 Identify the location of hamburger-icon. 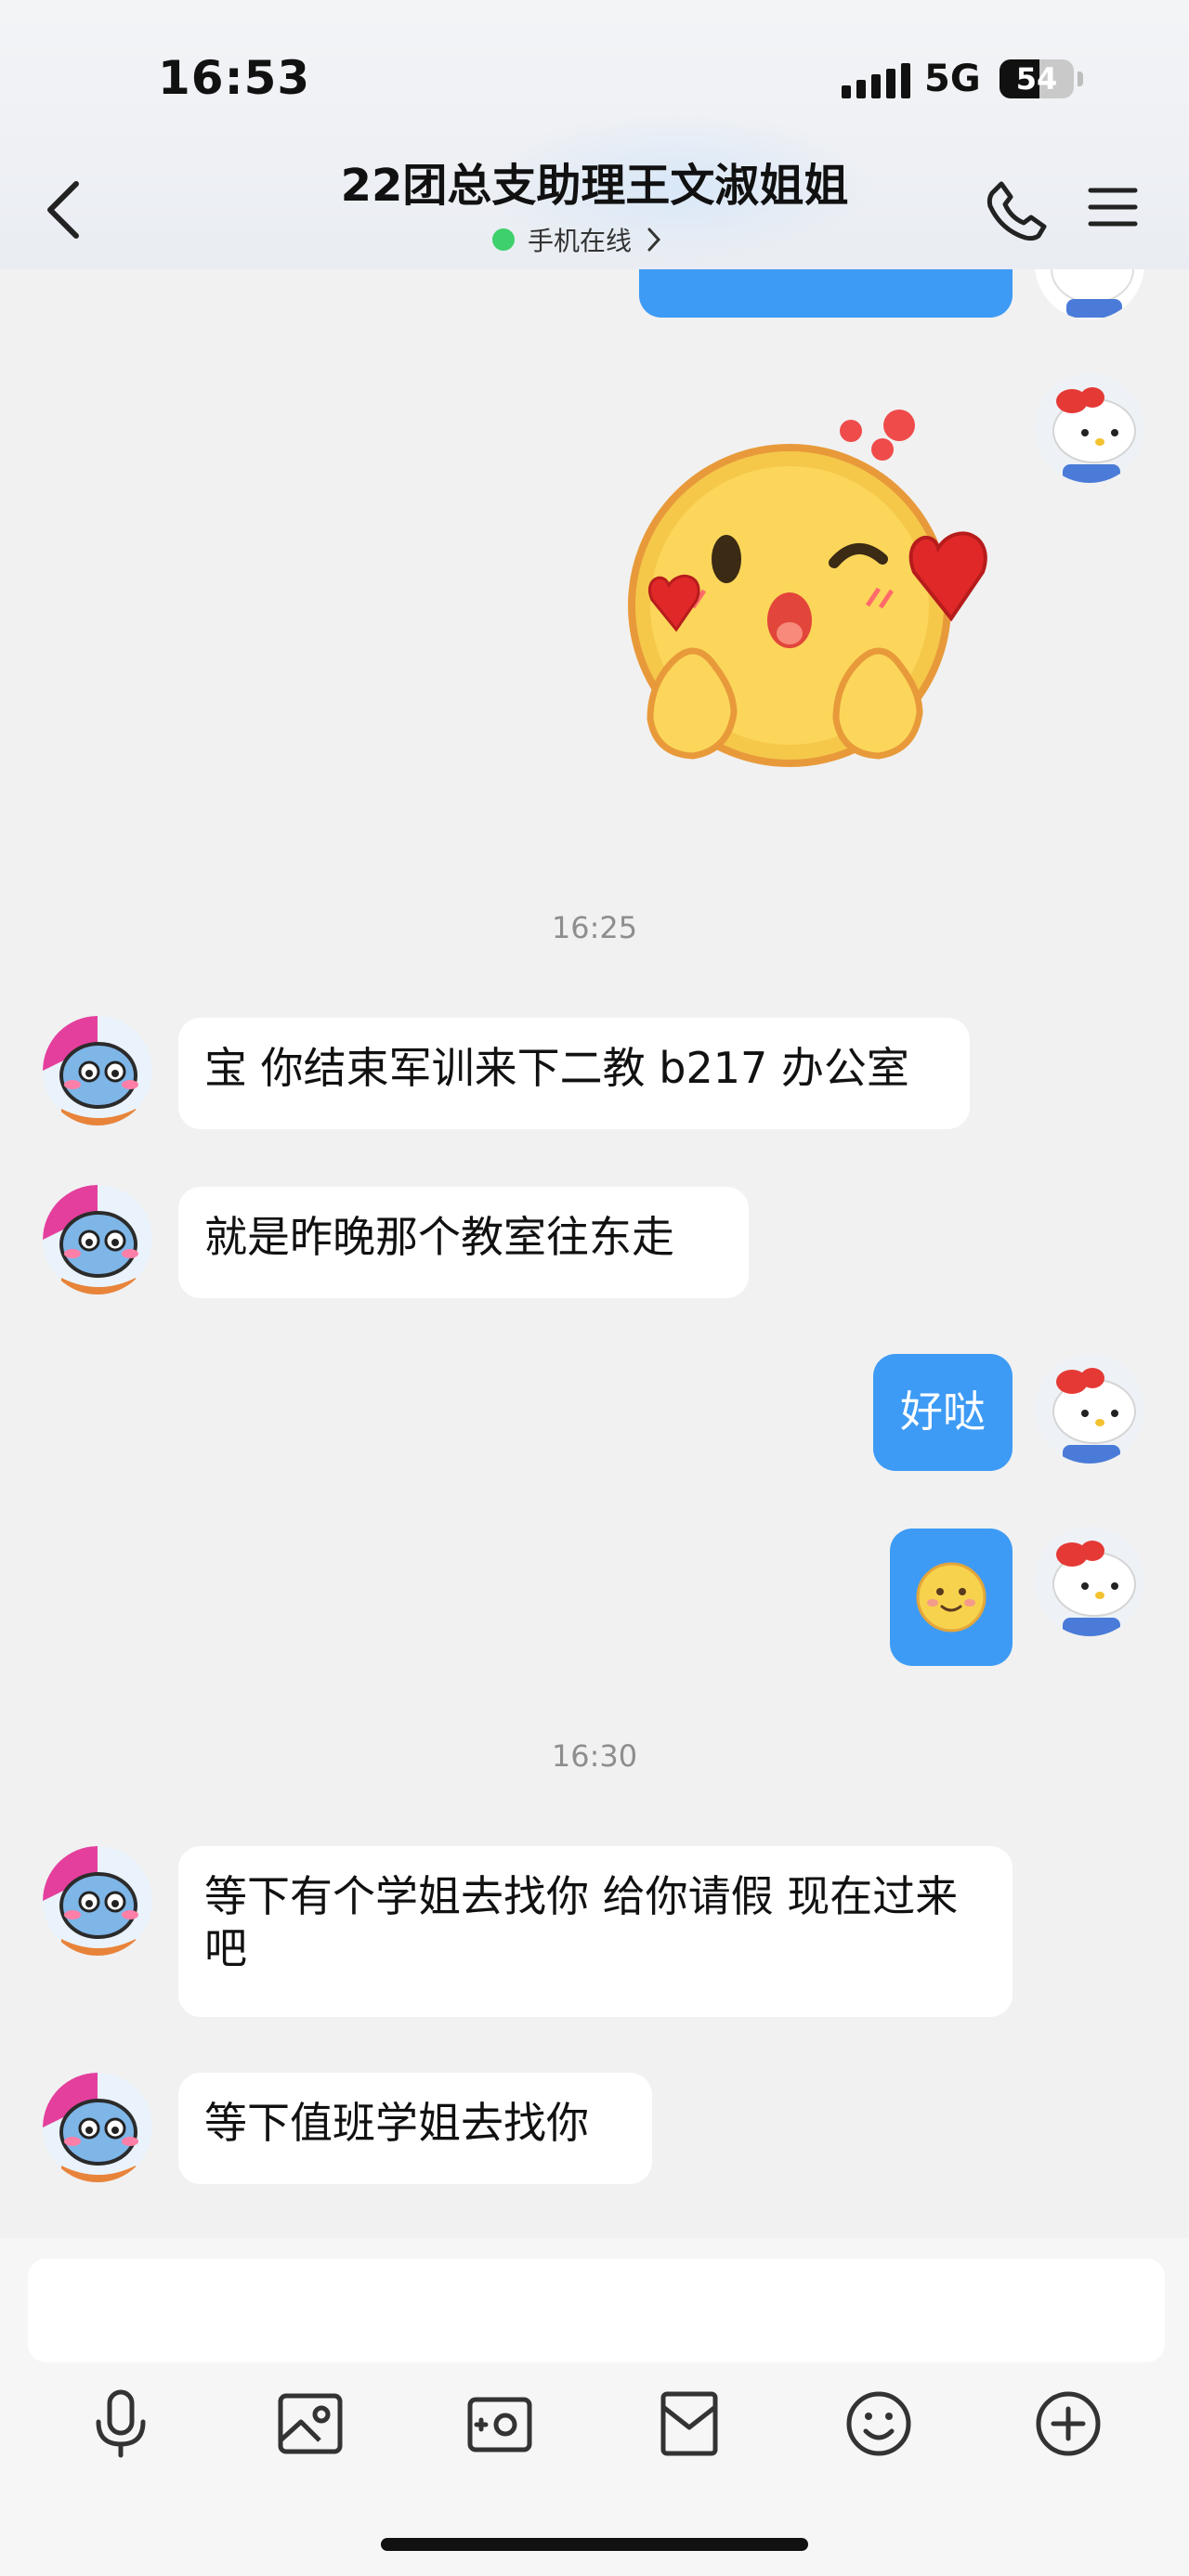
(1113, 207).